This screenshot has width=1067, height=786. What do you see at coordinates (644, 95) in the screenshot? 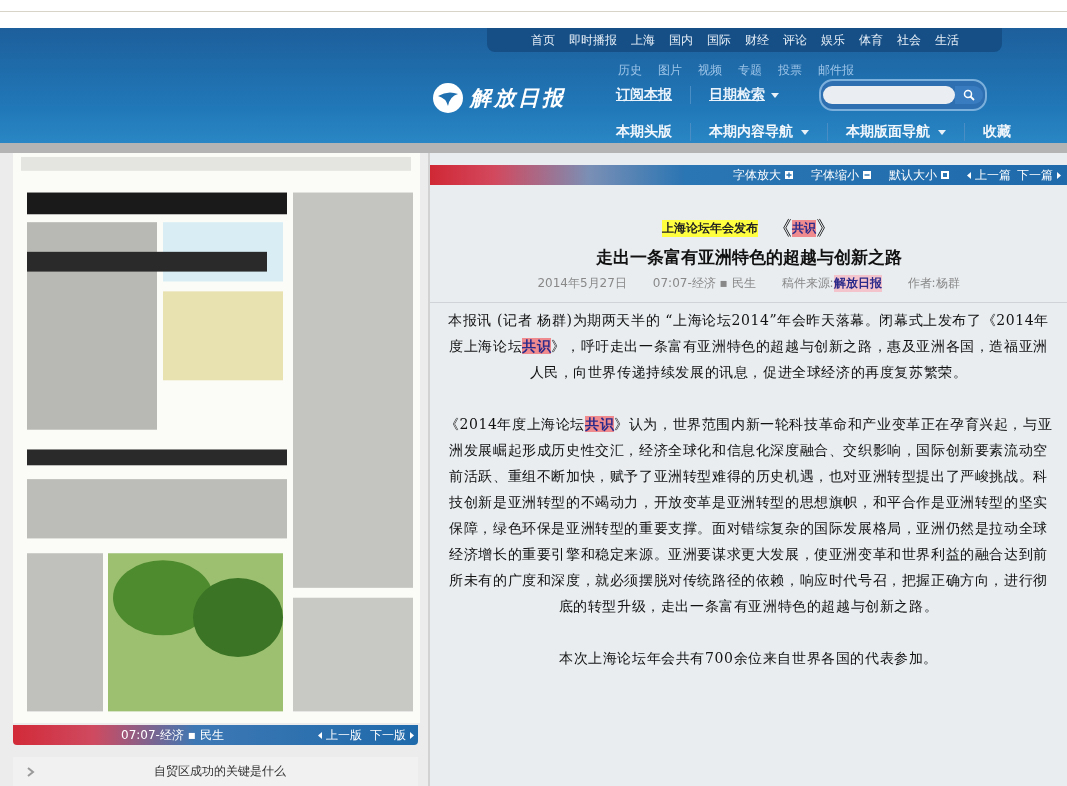
I see `subscribe-link: 订阅本报` at bounding box center [644, 95].